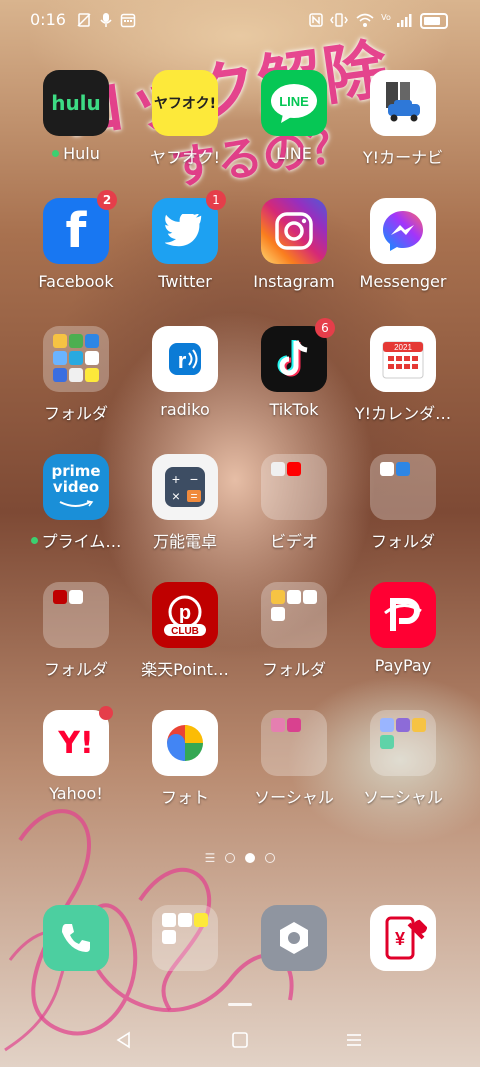 This screenshot has width=480, height=1067. I want to click on status-time: 0:16, so click(48, 19).